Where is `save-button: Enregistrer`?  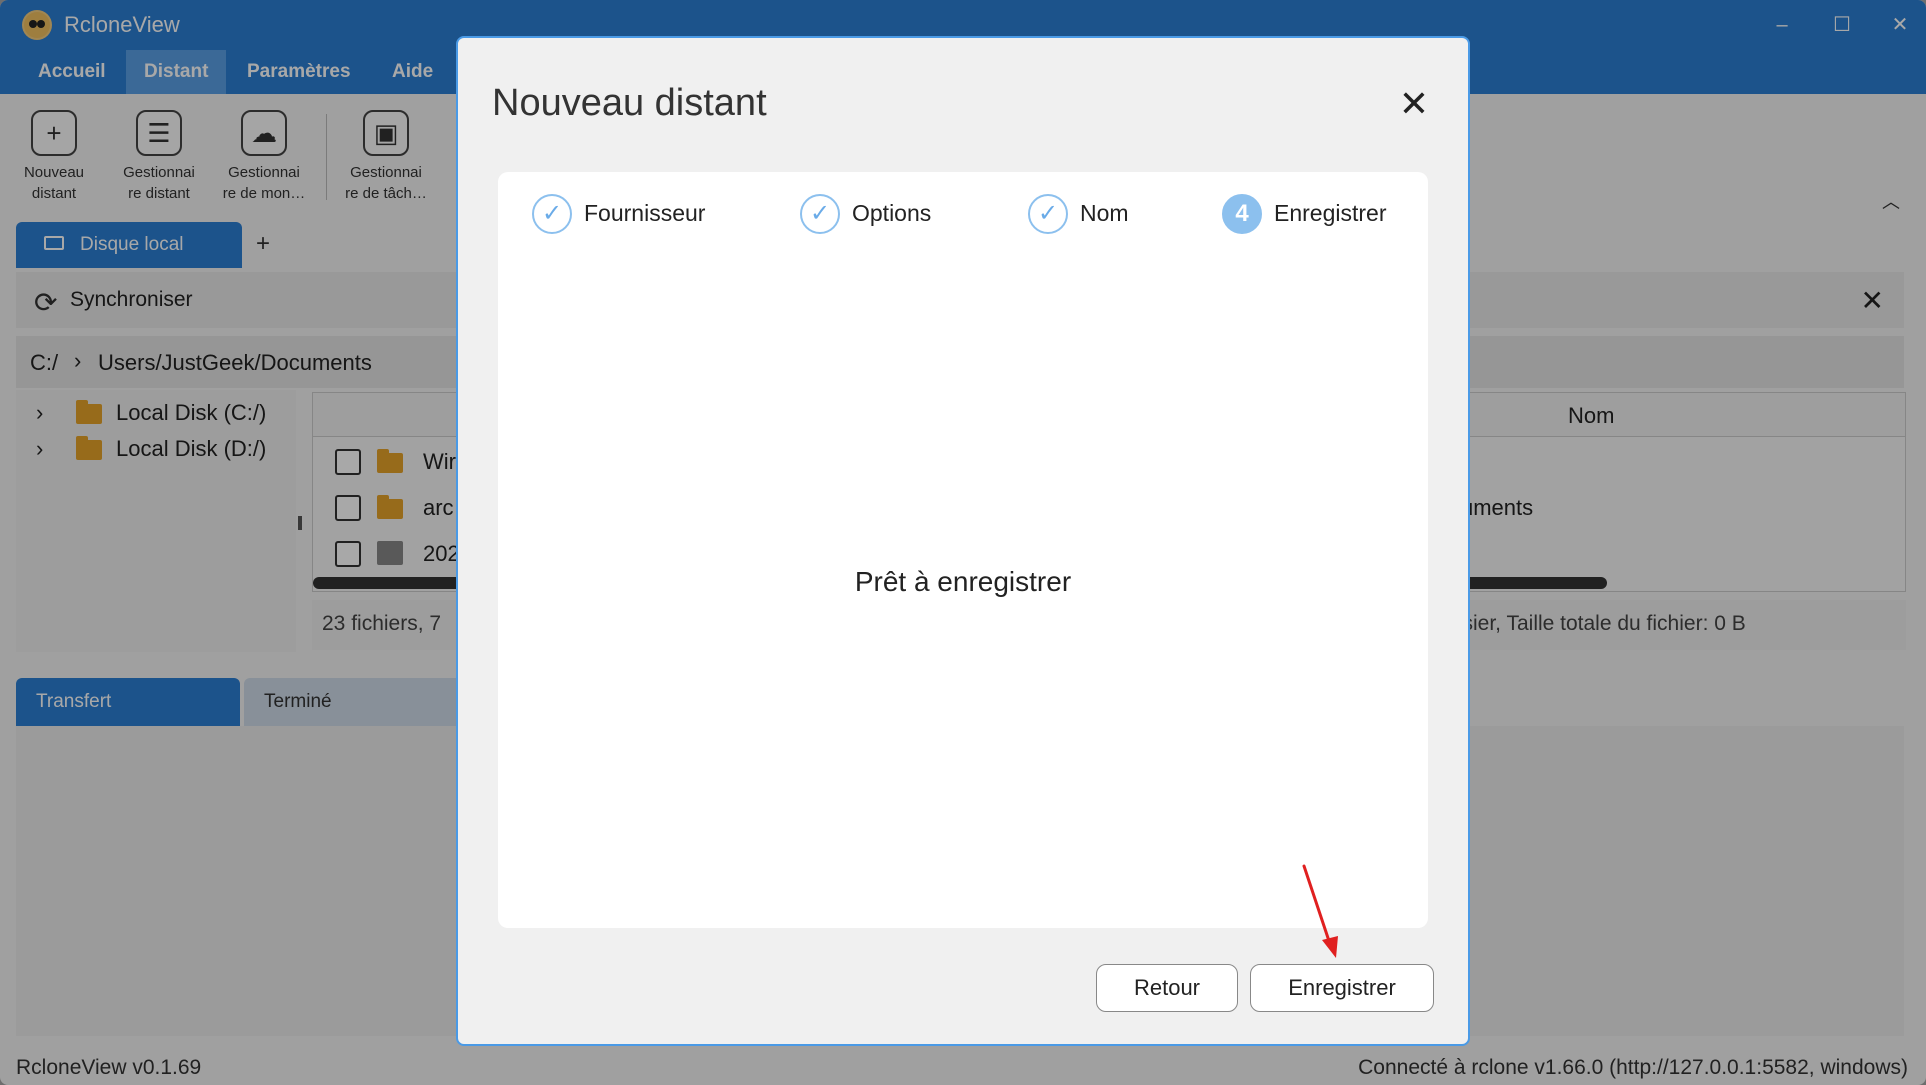 save-button: Enregistrer is located at coordinates (1342, 988).